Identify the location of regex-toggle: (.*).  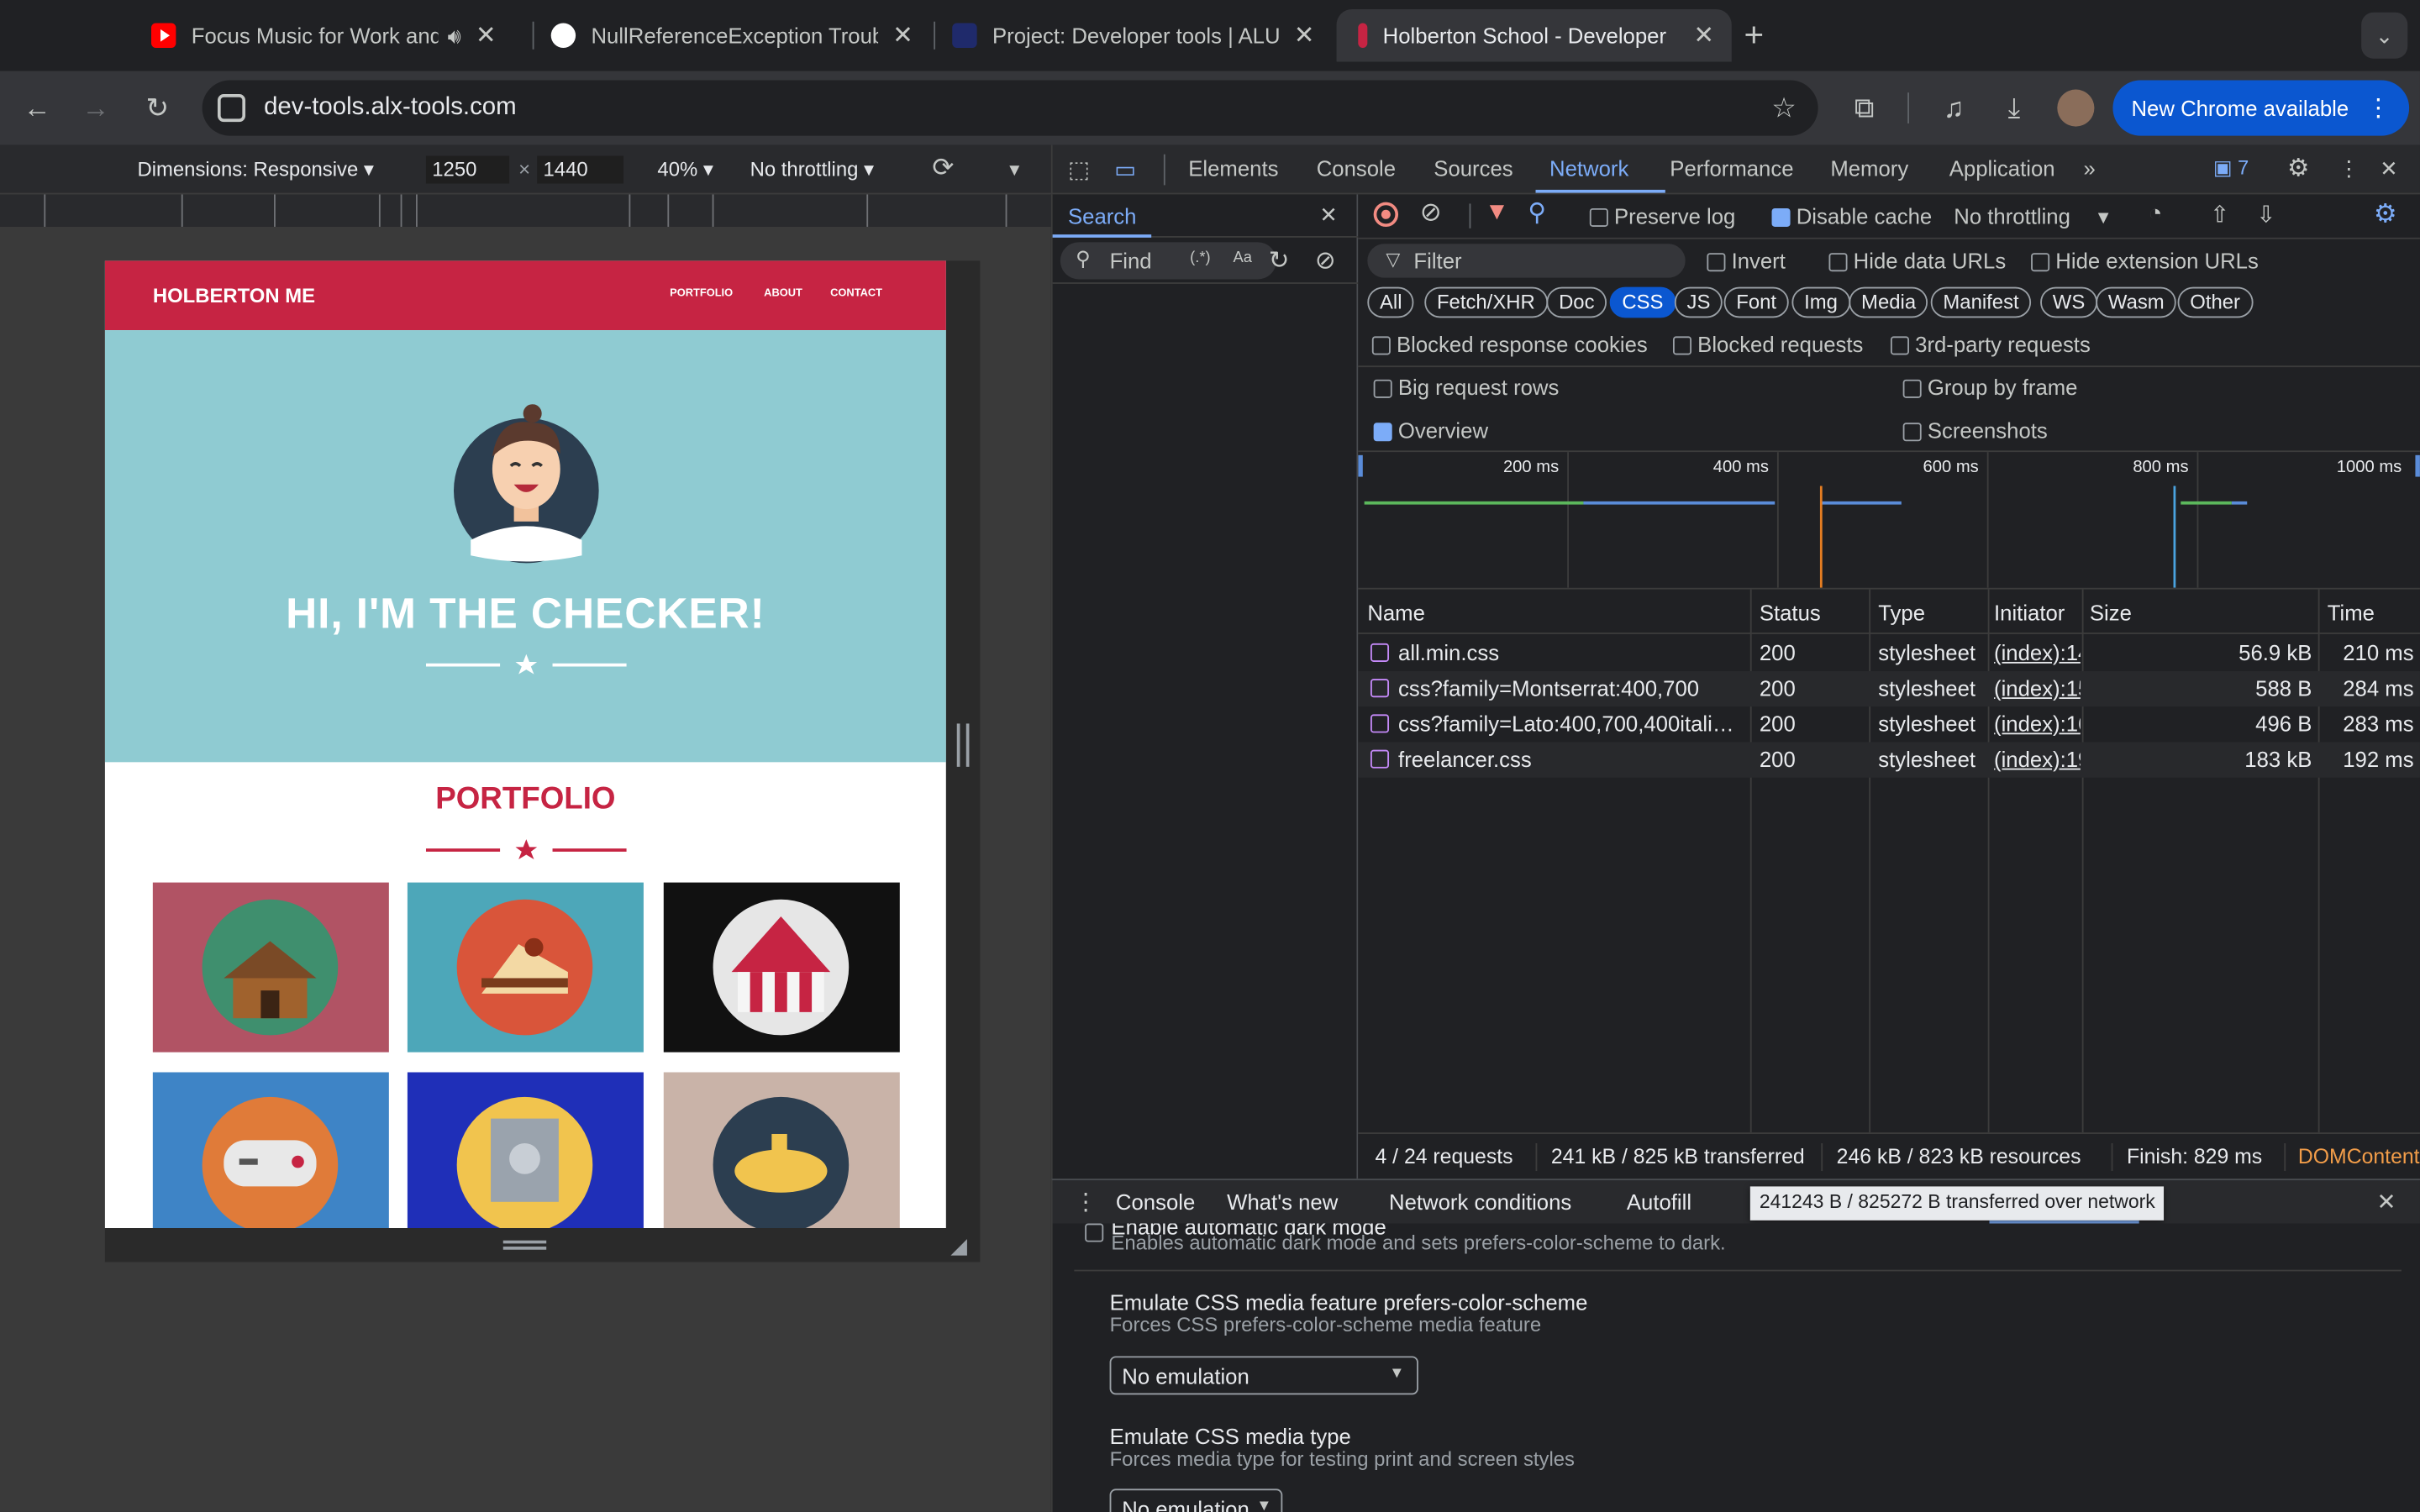
(1200, 258).